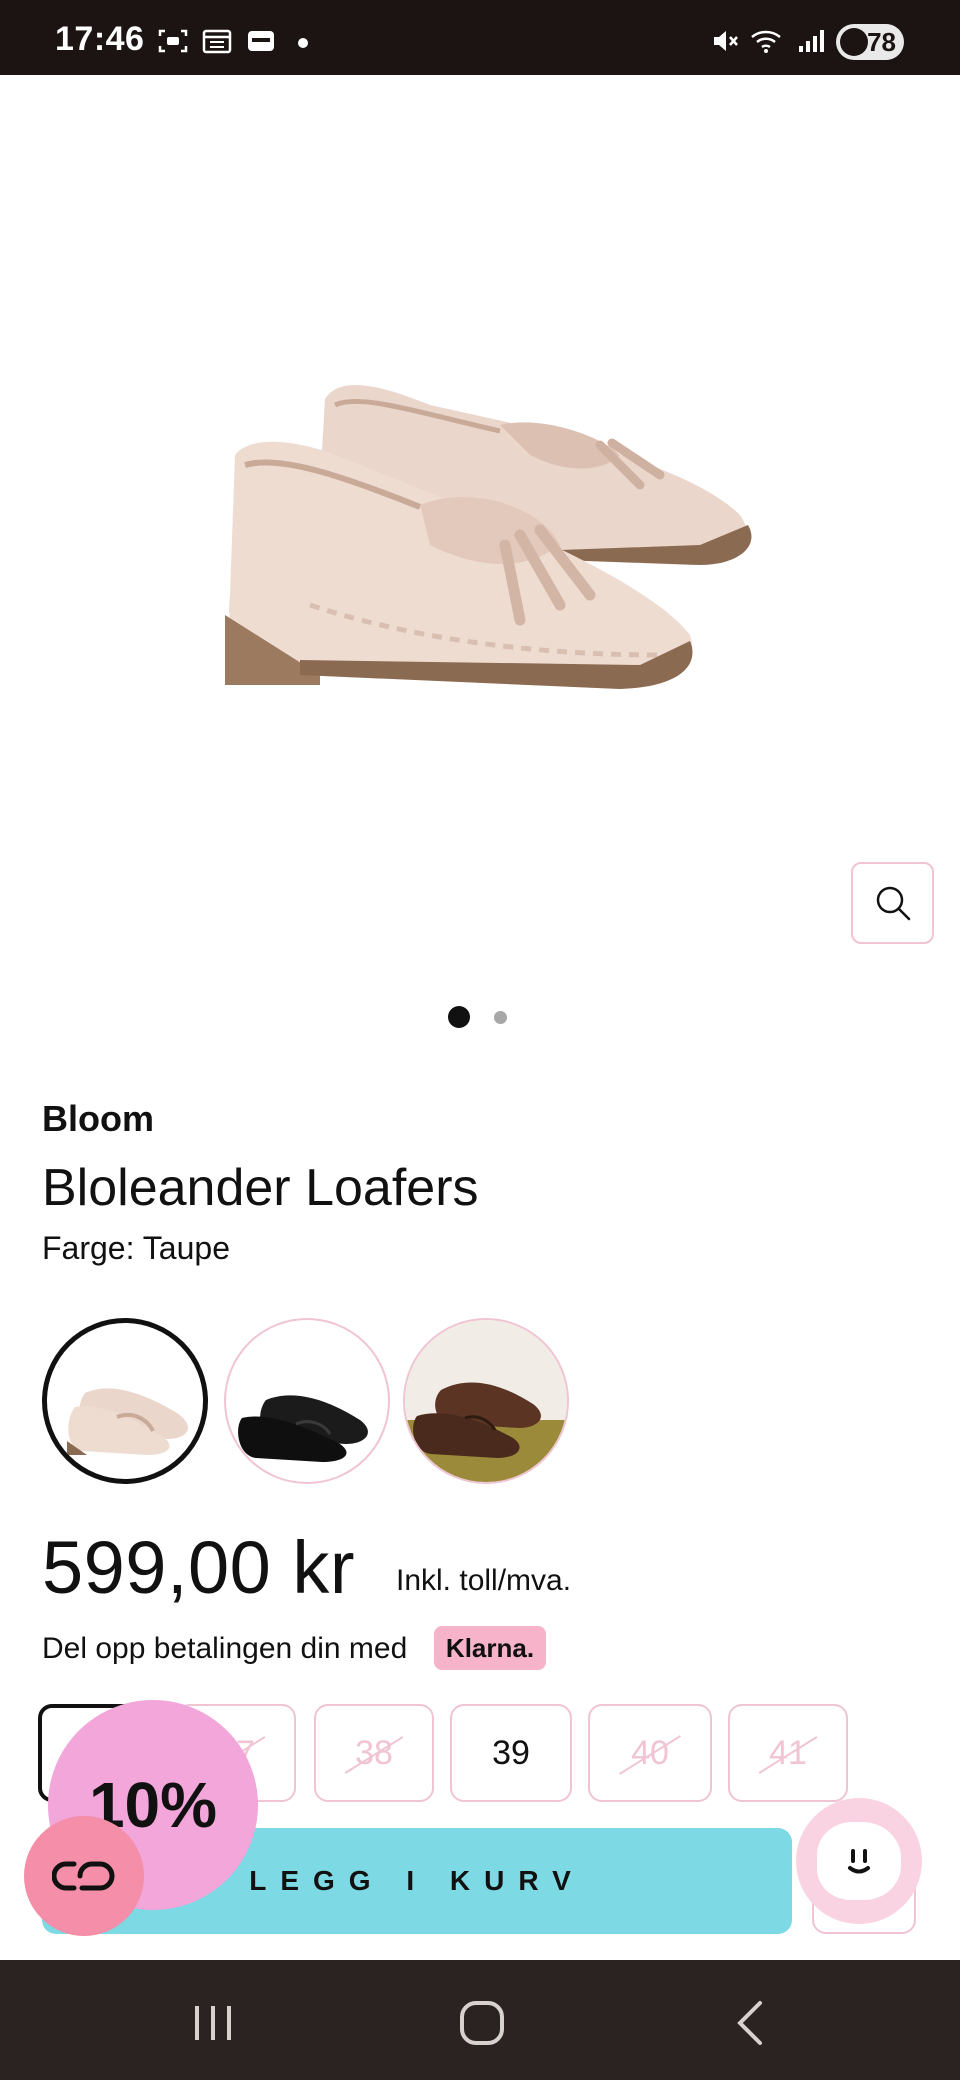 This screenshot has height=2080, width=960. I want to click on size-option-41: 41, so click(788, 1753).